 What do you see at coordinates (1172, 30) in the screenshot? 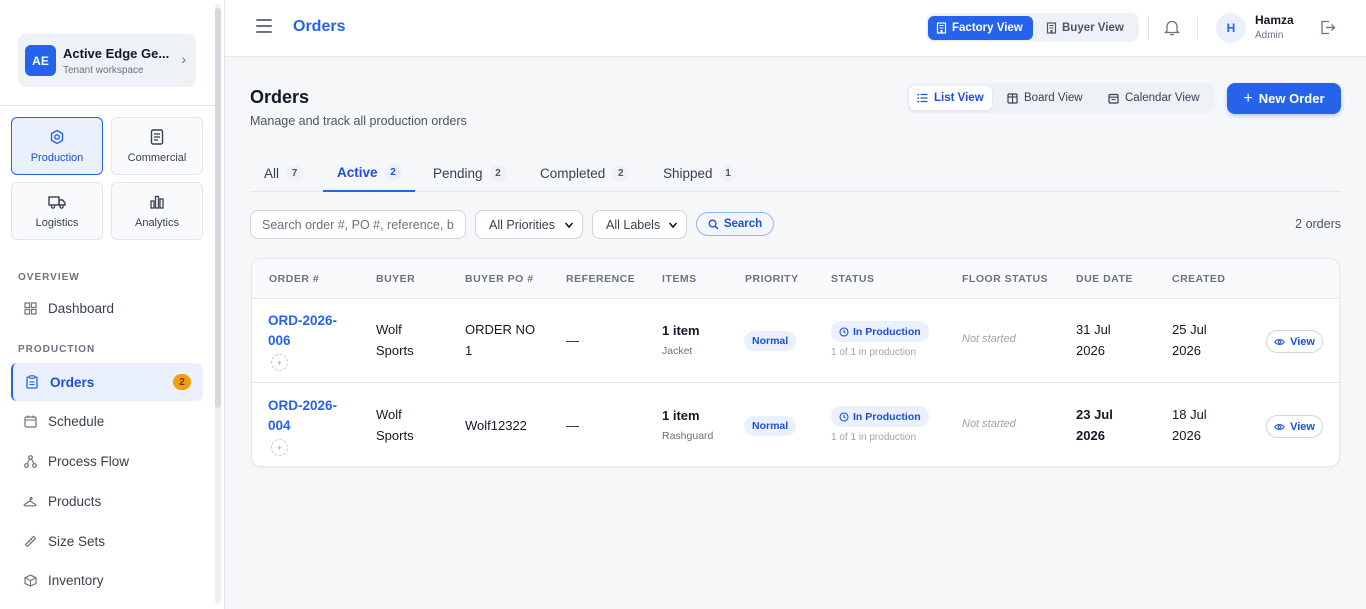
I see `bell-icon` at bounding box center [1172, 30].